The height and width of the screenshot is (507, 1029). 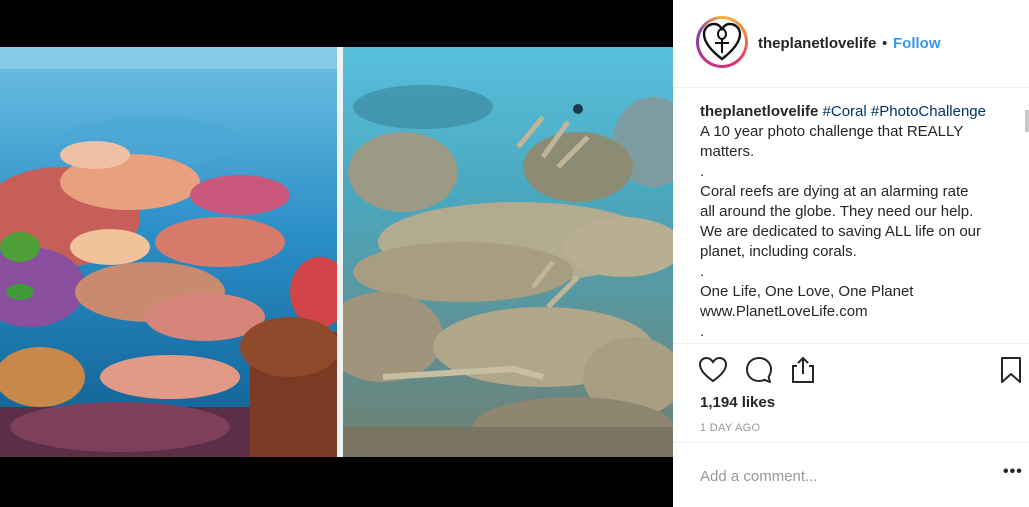 What do you see at coordinates (1027, 121) in the screenshot?
I see `caption-scrollbar-thumb` at bounding box center [1027, 121].